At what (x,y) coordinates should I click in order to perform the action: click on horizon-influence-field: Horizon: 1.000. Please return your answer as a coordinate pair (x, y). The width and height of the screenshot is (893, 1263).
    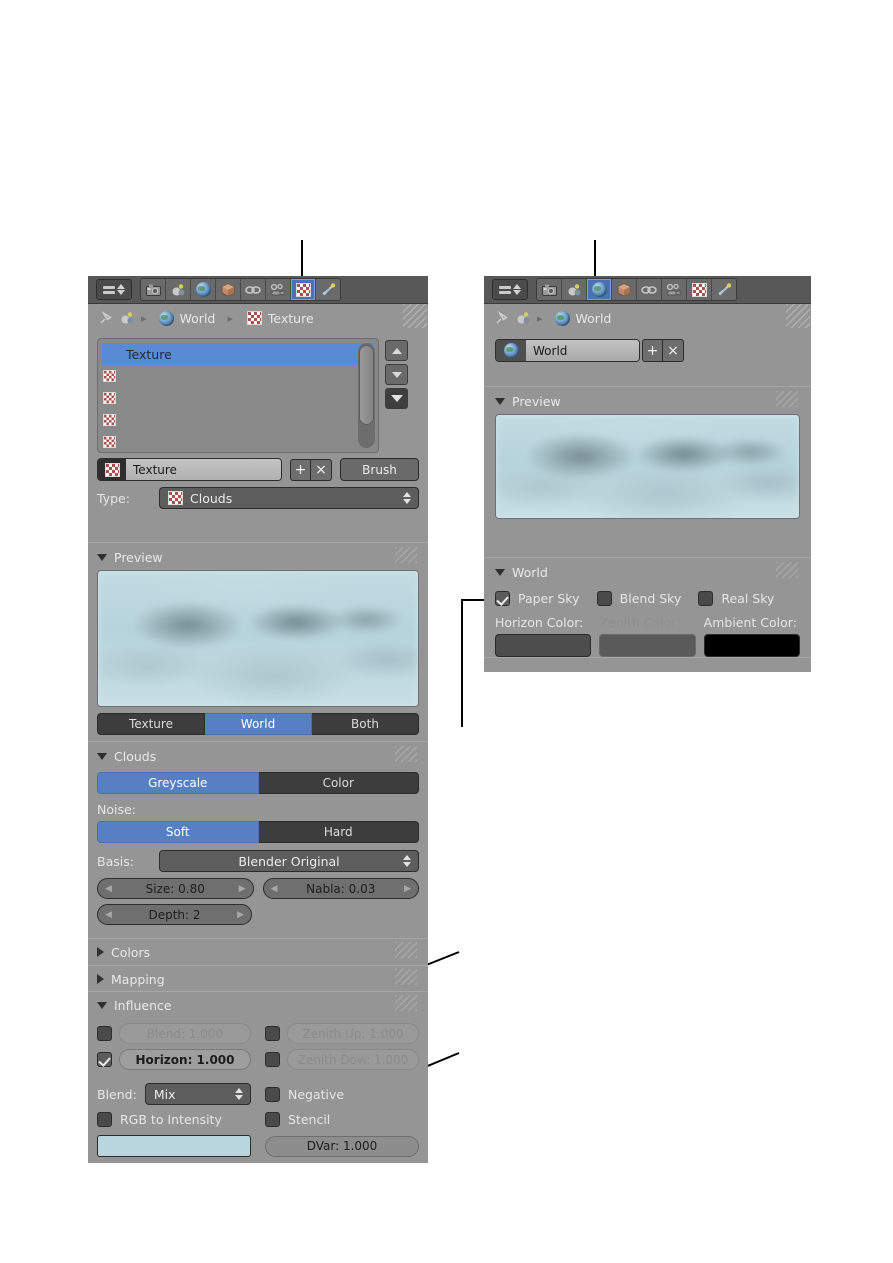
    Looking at the image, I should click on (185, 1059).